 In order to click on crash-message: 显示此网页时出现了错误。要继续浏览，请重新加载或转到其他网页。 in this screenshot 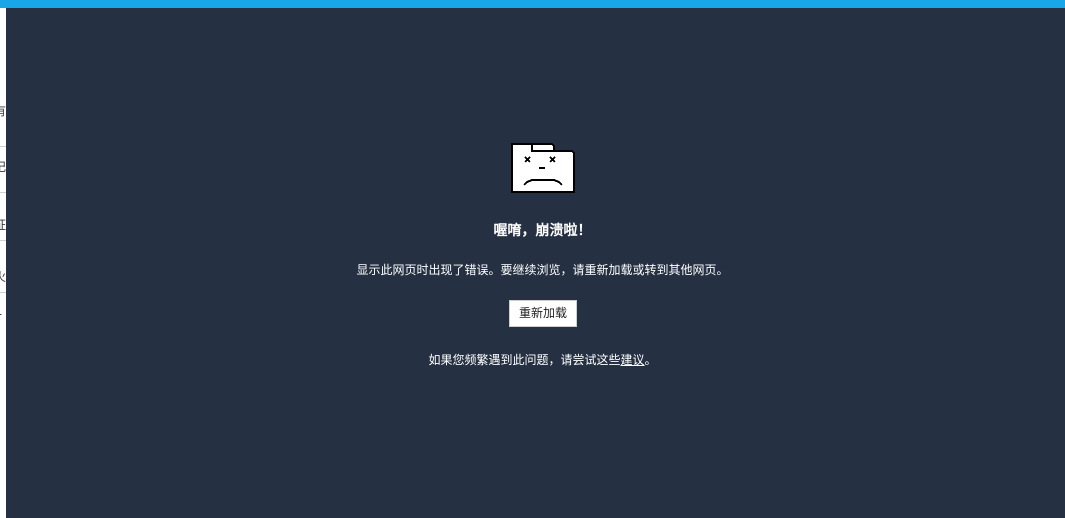, I will do `click(542, 270)`.